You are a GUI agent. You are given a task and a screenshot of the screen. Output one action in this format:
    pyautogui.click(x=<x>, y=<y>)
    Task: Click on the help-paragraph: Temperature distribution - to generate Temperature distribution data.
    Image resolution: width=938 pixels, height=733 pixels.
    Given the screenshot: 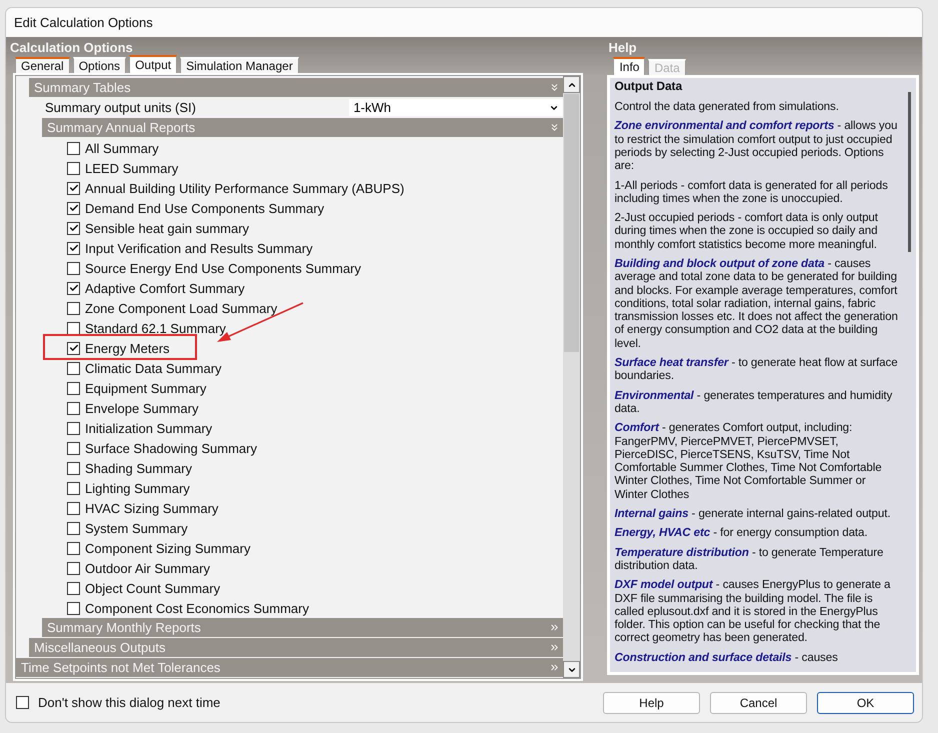 What is the action you would take?
    pyautogui.click(x=749, y=559)
    